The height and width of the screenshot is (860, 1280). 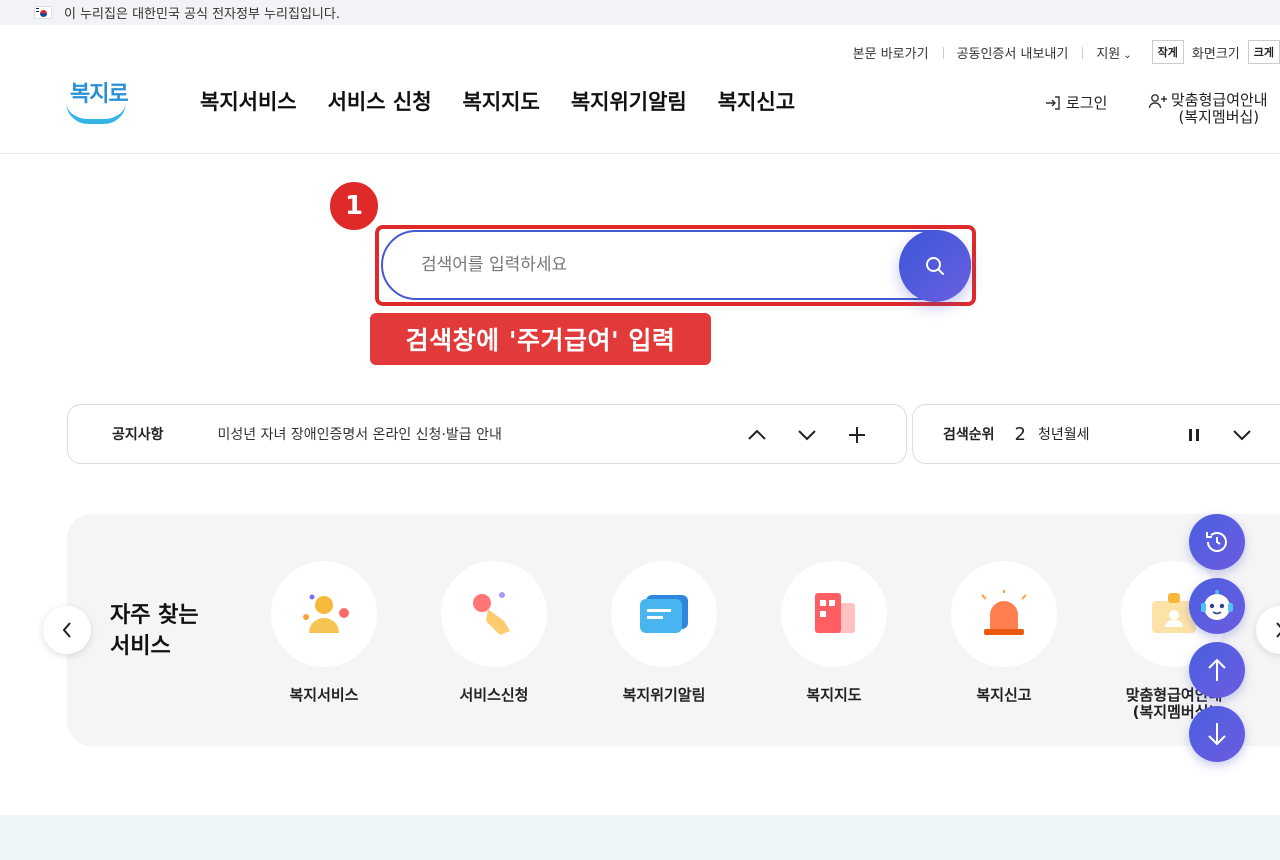 I want to click on main-search-bar, so click(x=676, y=266).